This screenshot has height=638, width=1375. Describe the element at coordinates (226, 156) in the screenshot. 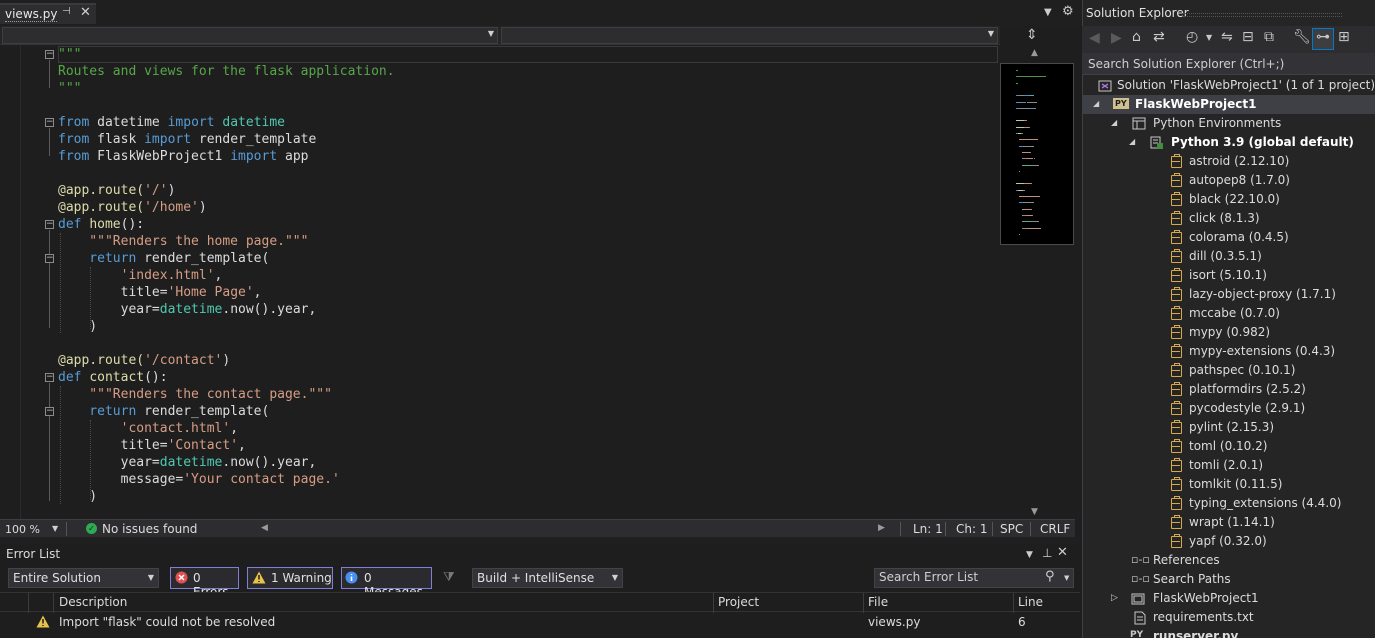

I see `code-line: from FlaskWebProject1 import app` at that location.